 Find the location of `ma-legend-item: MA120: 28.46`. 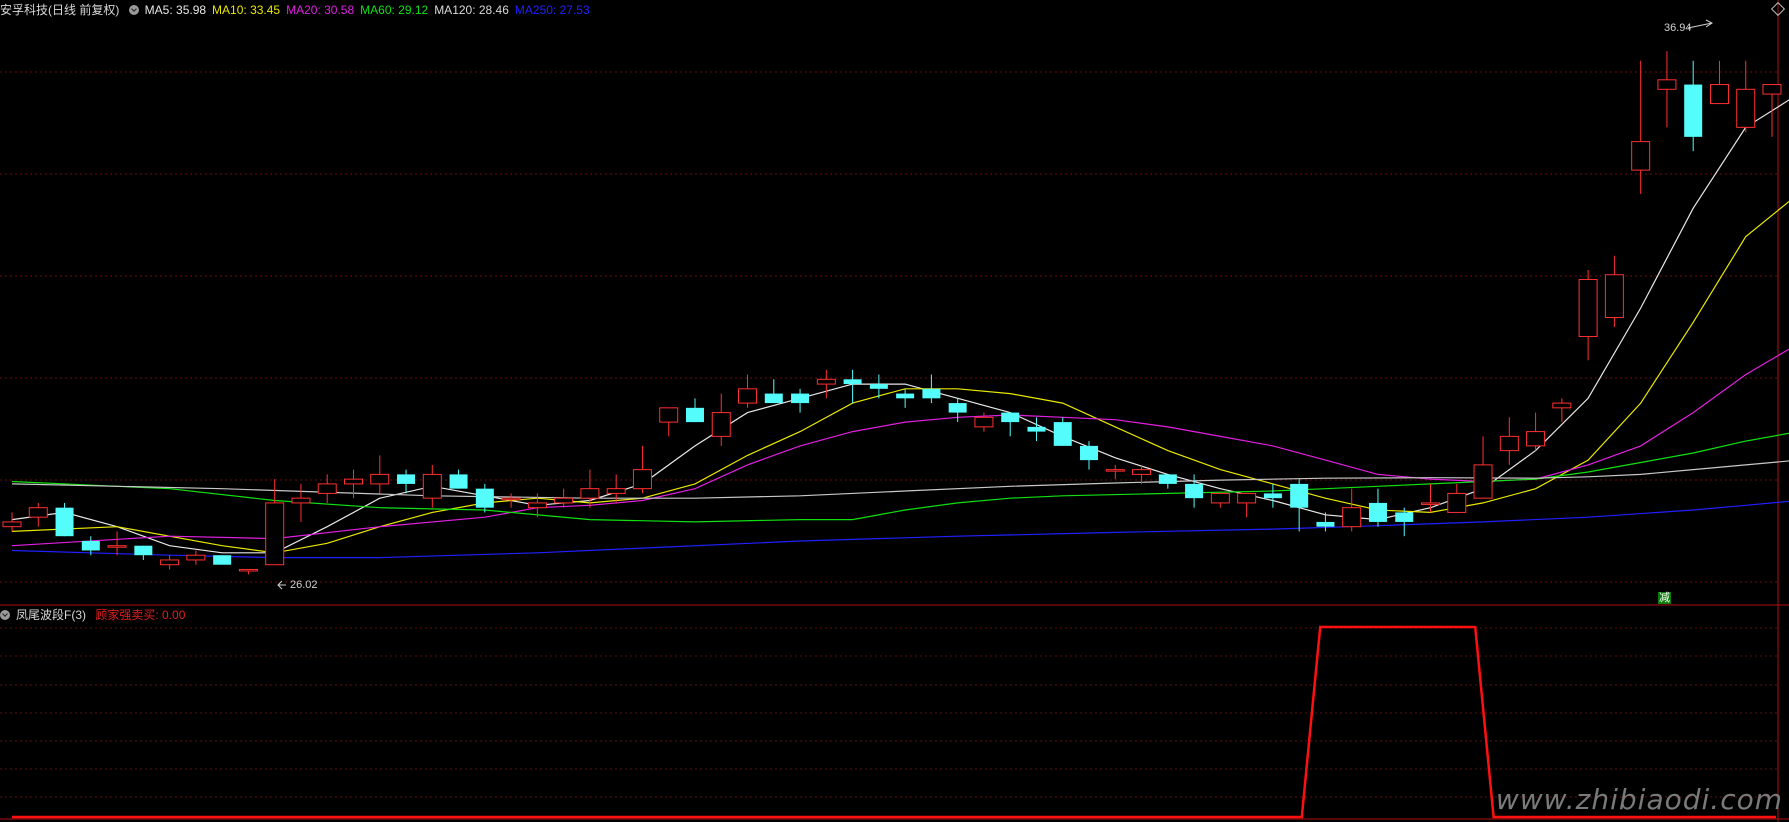

ma-legend-item: MA120: 28.46 is located at coordinates (471, 10).